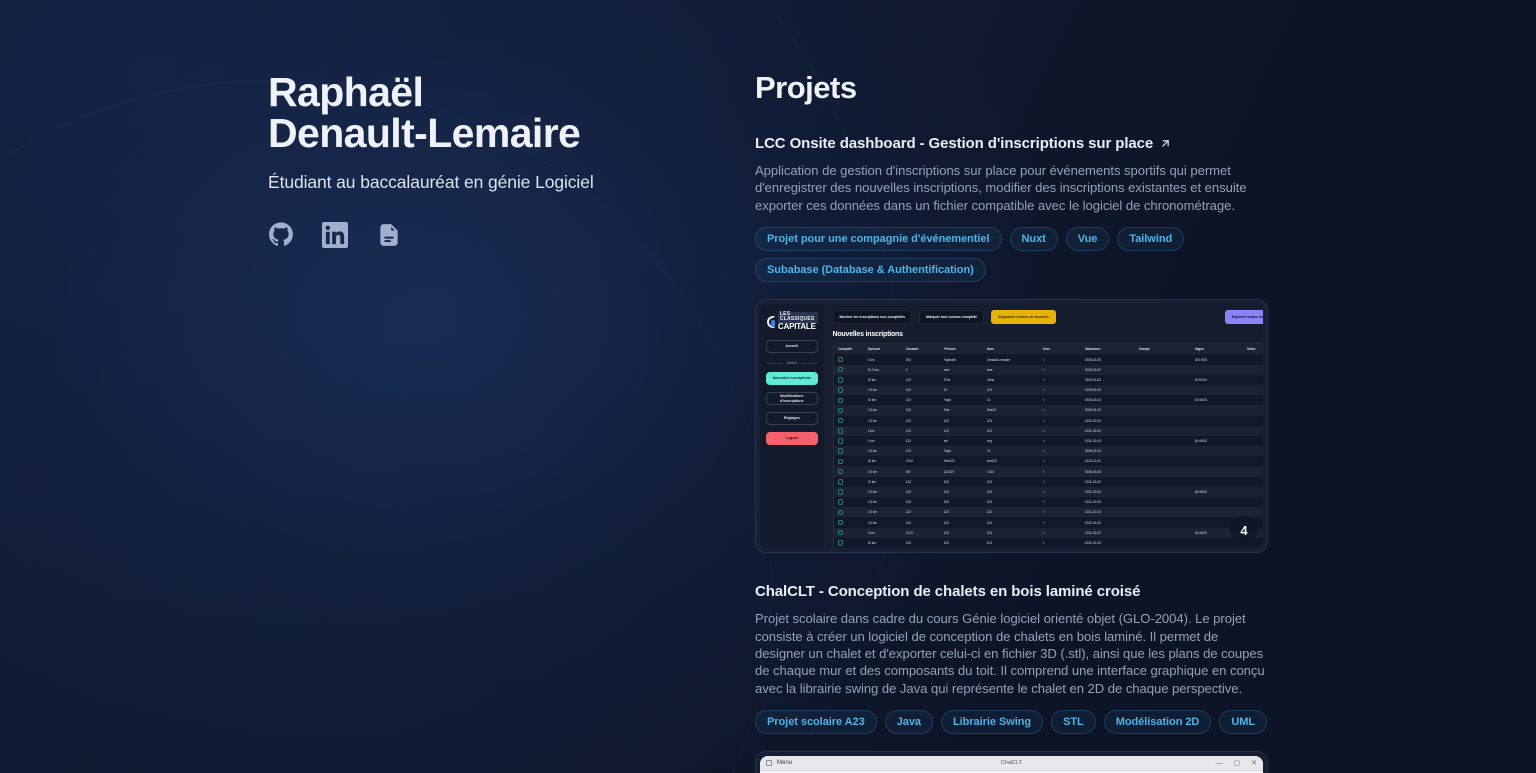 The width and height of the screenshot is (1536, 773). What do you see at coordinates (1049, 522) in the screenshot?
I see `table-row: 2.5 km 123 123 123 h 1231-02-02` at bounding box center [1049, 522].